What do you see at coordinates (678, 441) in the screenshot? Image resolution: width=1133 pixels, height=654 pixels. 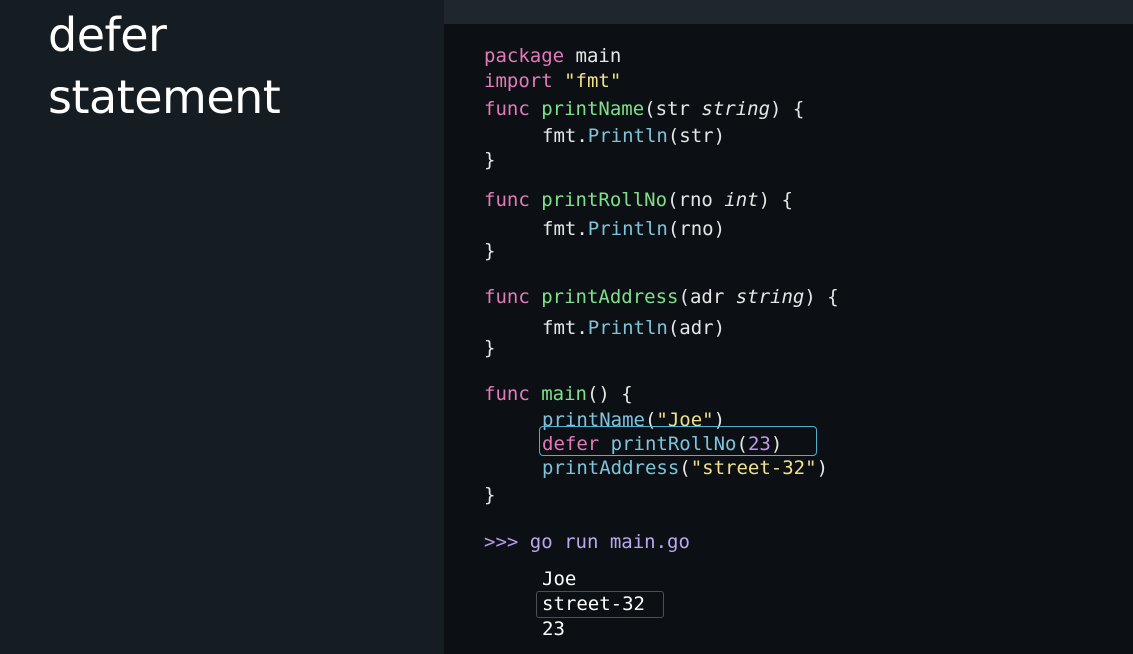 I see `defer-highlight-box` at bounding box center [678, 441].